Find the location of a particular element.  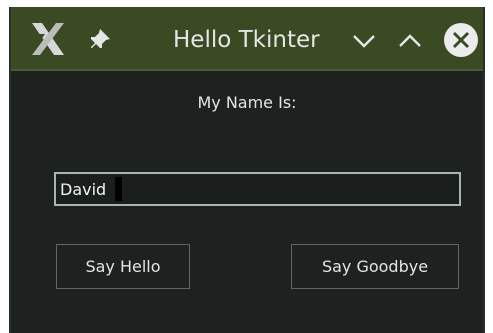

close-circle-icon is located at coordinates (461, 40).